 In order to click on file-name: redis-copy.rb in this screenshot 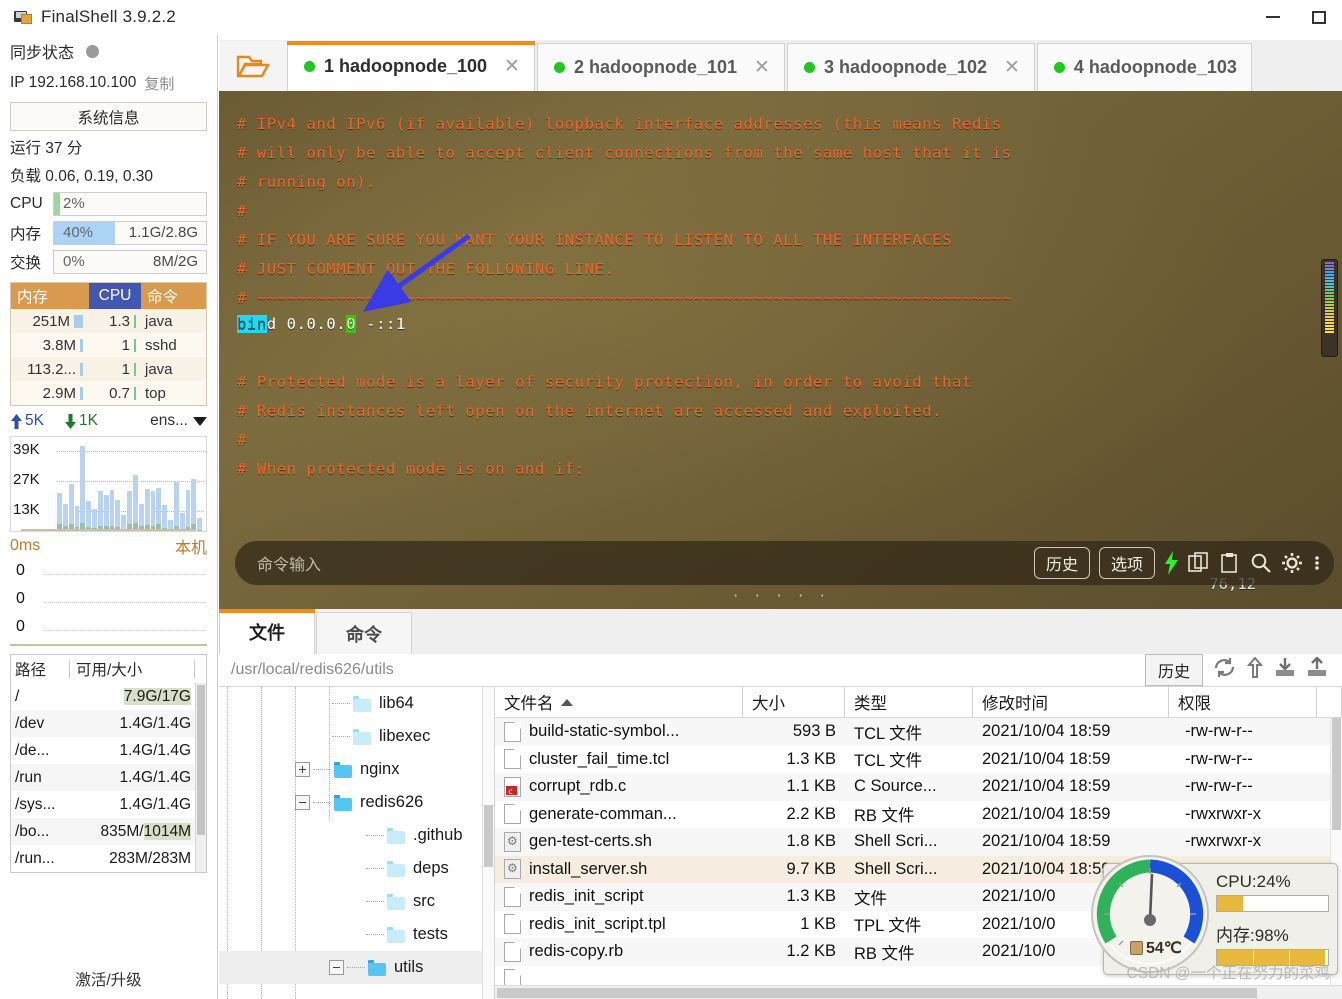, I will do `click(576, 951)`.